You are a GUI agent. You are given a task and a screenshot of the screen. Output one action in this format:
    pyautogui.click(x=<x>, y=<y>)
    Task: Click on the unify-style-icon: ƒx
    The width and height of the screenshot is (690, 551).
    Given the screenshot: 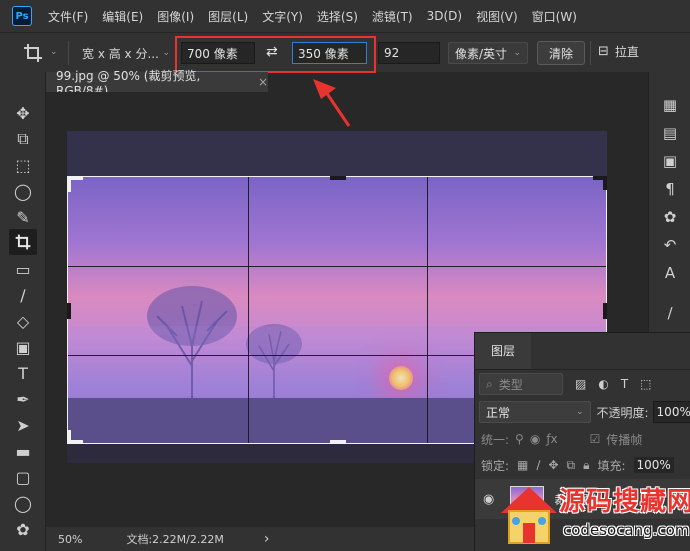 What is the action you would take?
    pyautogui.click(x=551, y=439)
    